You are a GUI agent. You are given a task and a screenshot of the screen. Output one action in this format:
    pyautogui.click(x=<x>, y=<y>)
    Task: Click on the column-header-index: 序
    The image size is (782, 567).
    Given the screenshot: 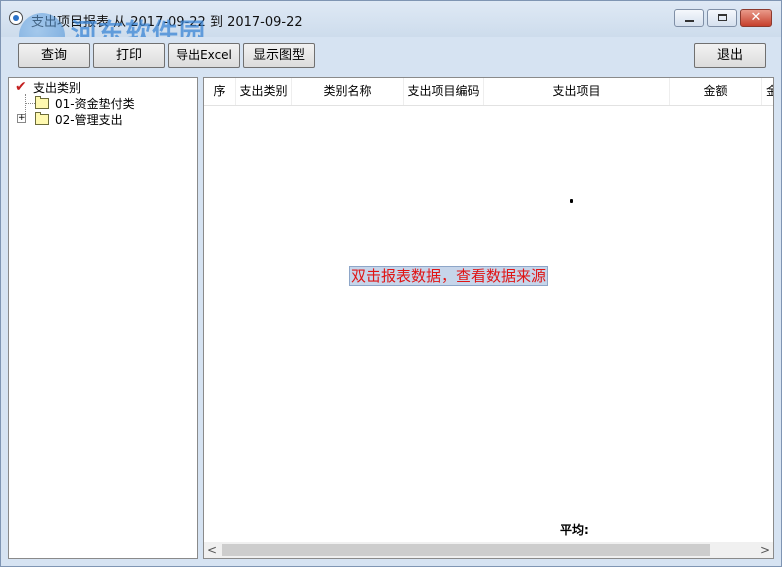 What is the action you would take?
    pyautogui.click(x=220, y=91)
    